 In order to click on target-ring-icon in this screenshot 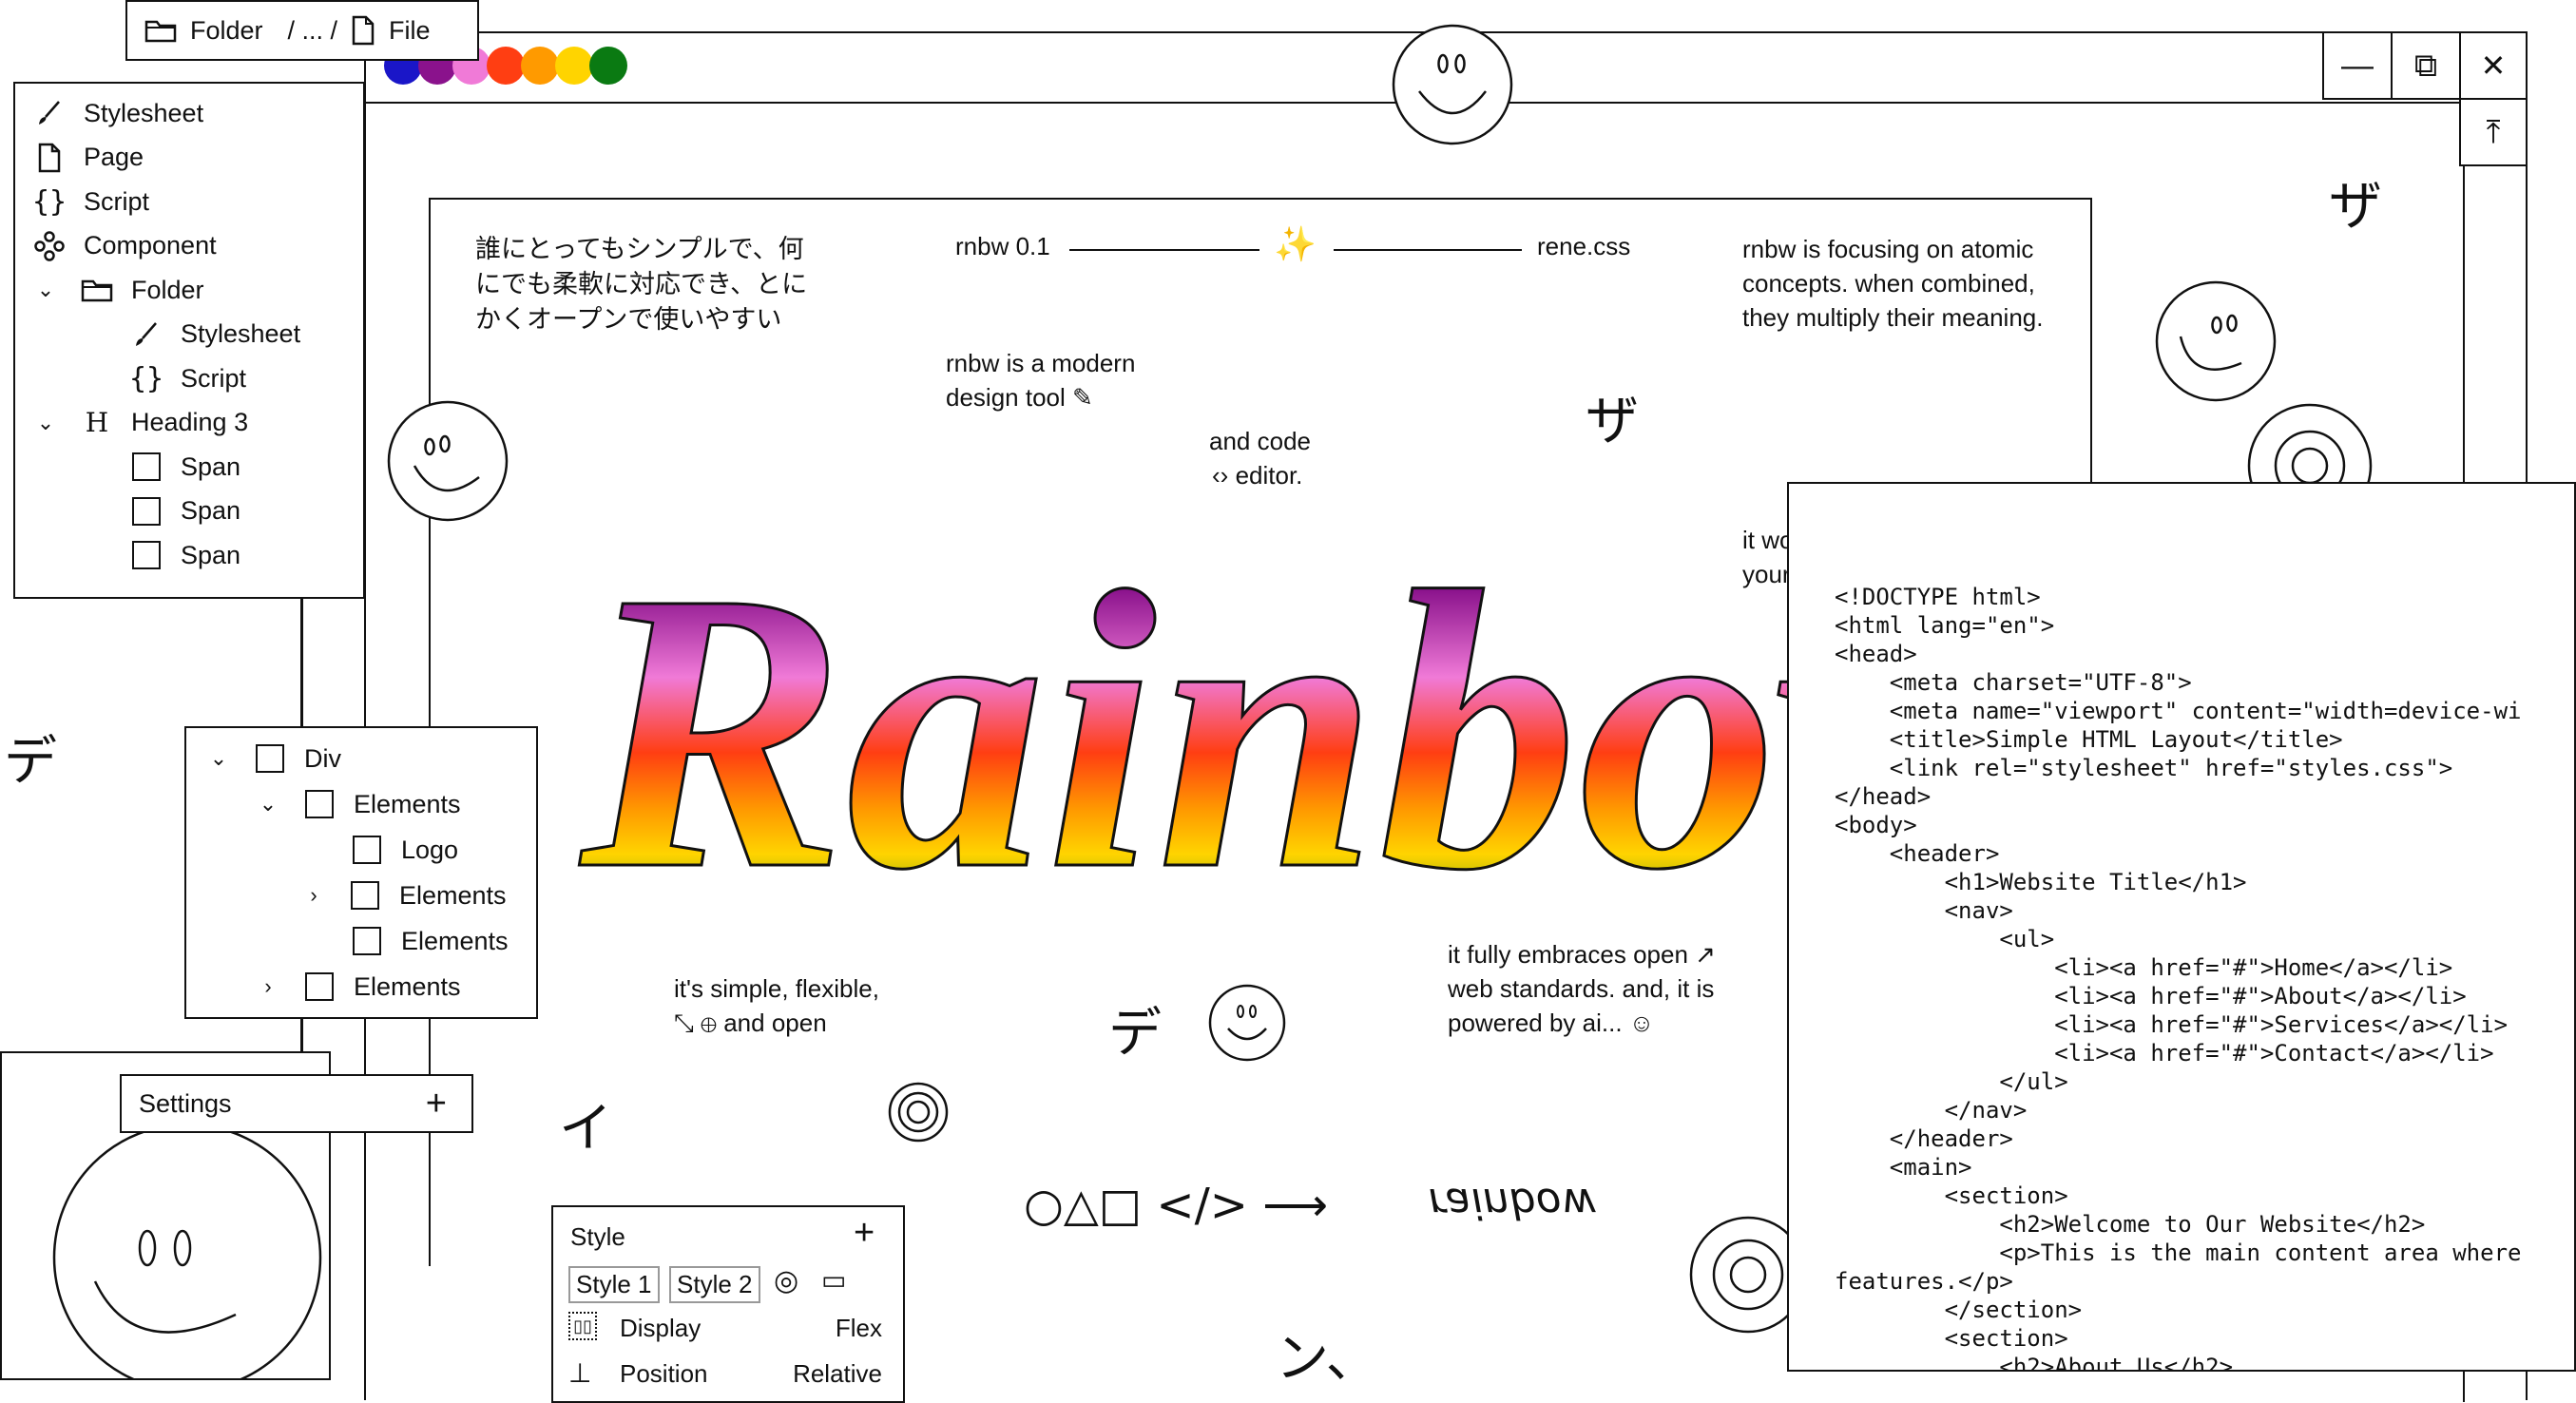, I will do `click(918, 1112)`.